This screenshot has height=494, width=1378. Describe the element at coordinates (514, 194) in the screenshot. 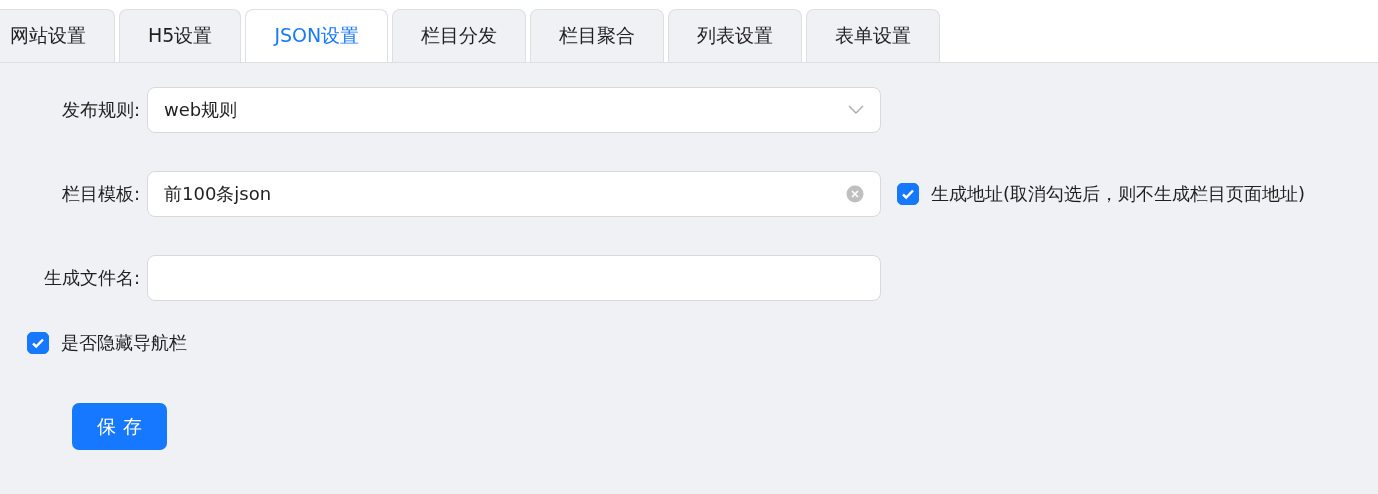

I see `input-field: 前100条json` at that location.